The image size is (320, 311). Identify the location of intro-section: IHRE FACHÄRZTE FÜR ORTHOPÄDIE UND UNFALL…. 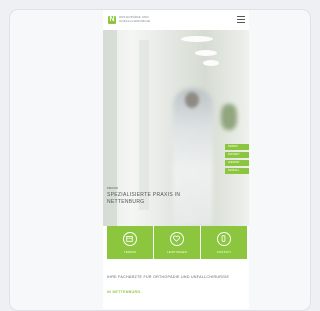
(176, 284).